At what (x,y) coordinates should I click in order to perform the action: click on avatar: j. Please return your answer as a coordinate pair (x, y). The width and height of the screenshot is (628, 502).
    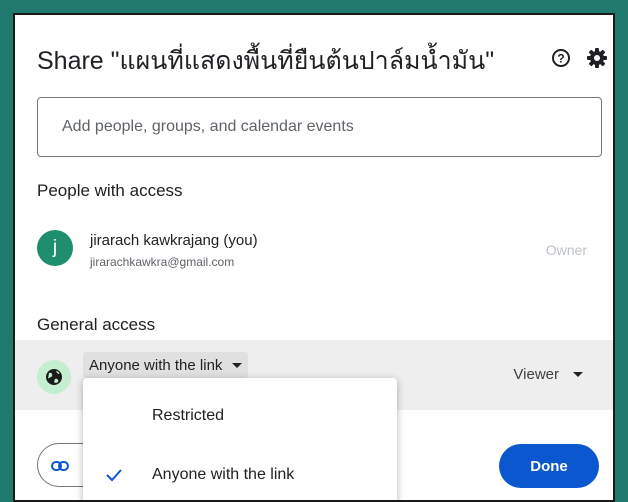
    Looking at the image, I should click on (55, 248).